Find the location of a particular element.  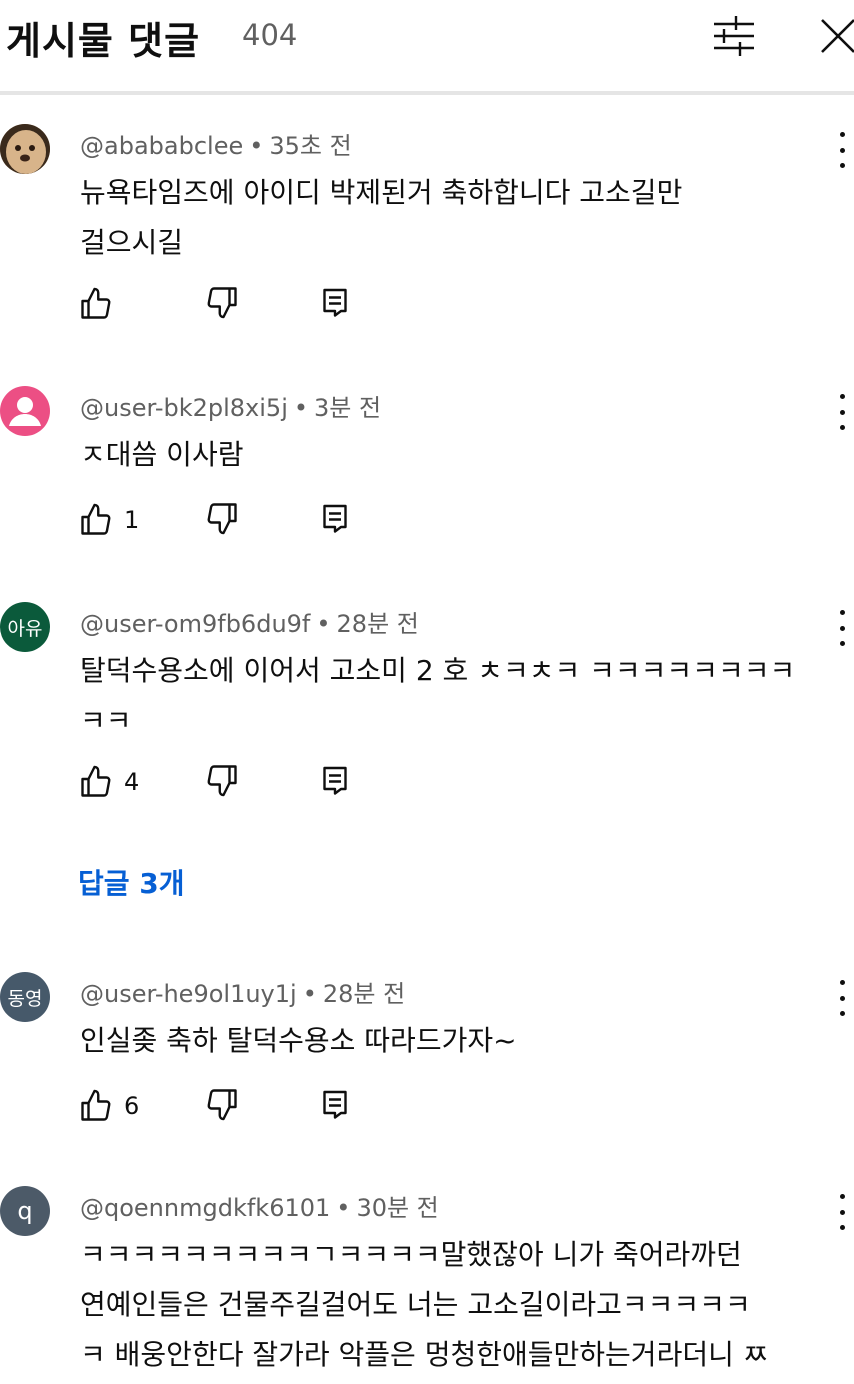

comment-actions: 6 is located at coordinates (228, 1106).